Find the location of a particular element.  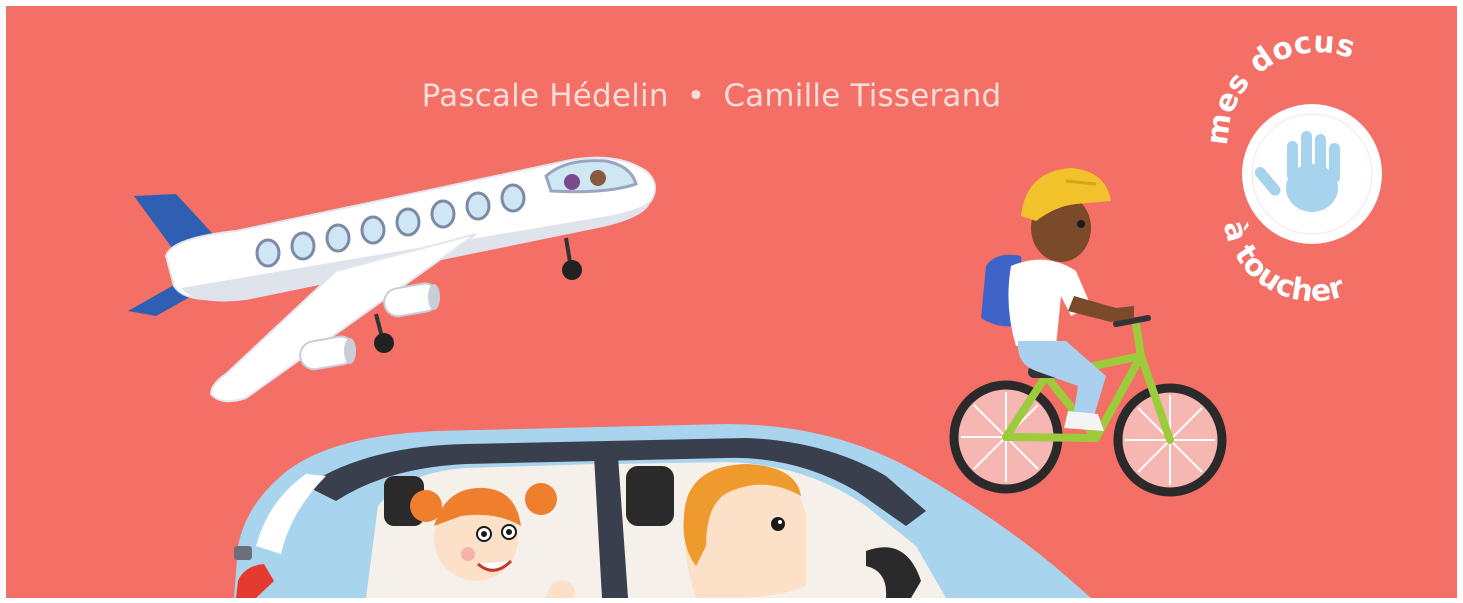

series-badge: mes docus à toucher is located at coordinates (1291, 167).